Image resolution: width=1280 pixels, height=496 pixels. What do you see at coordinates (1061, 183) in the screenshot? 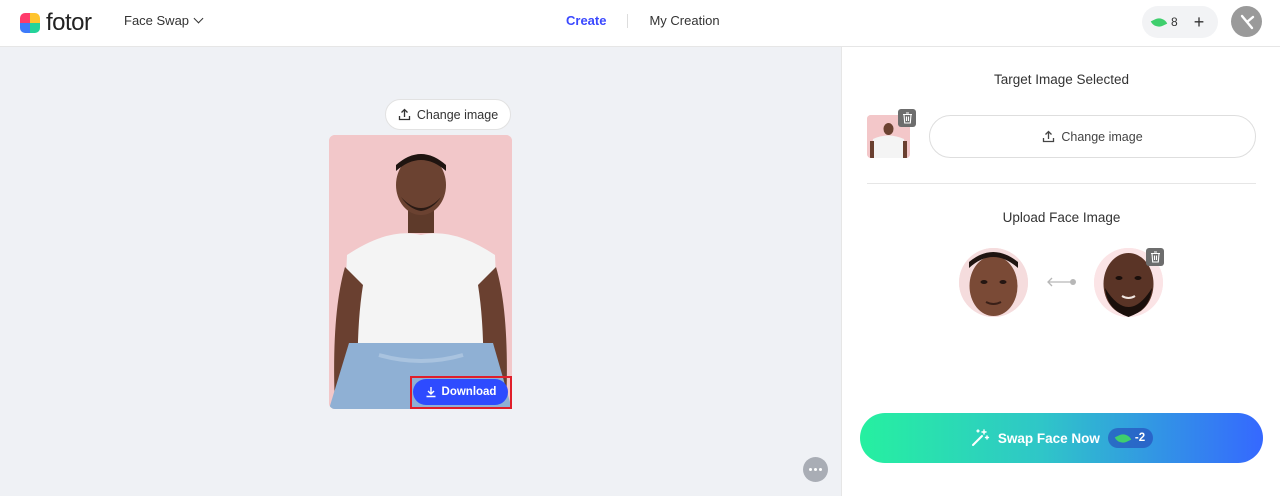
I see `section-divider` at bounding box center [1061, 183].